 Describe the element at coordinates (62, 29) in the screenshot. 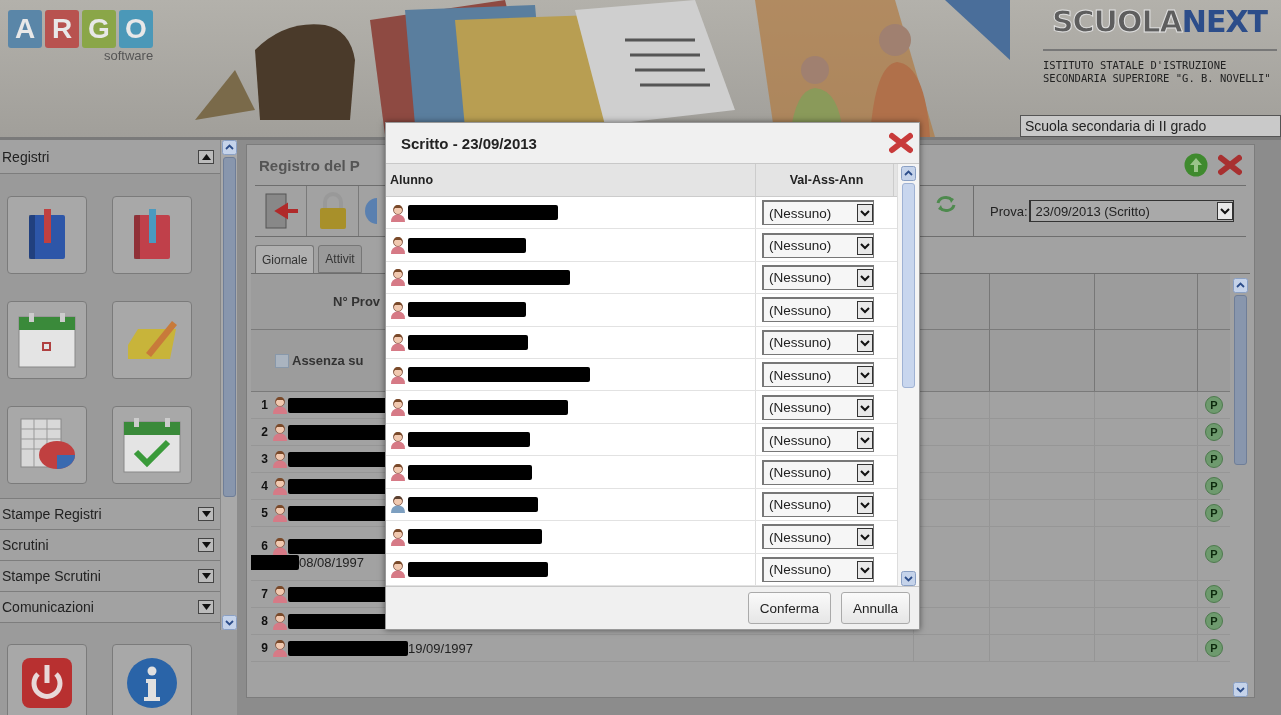

I see `logo-letter: R` at that location.